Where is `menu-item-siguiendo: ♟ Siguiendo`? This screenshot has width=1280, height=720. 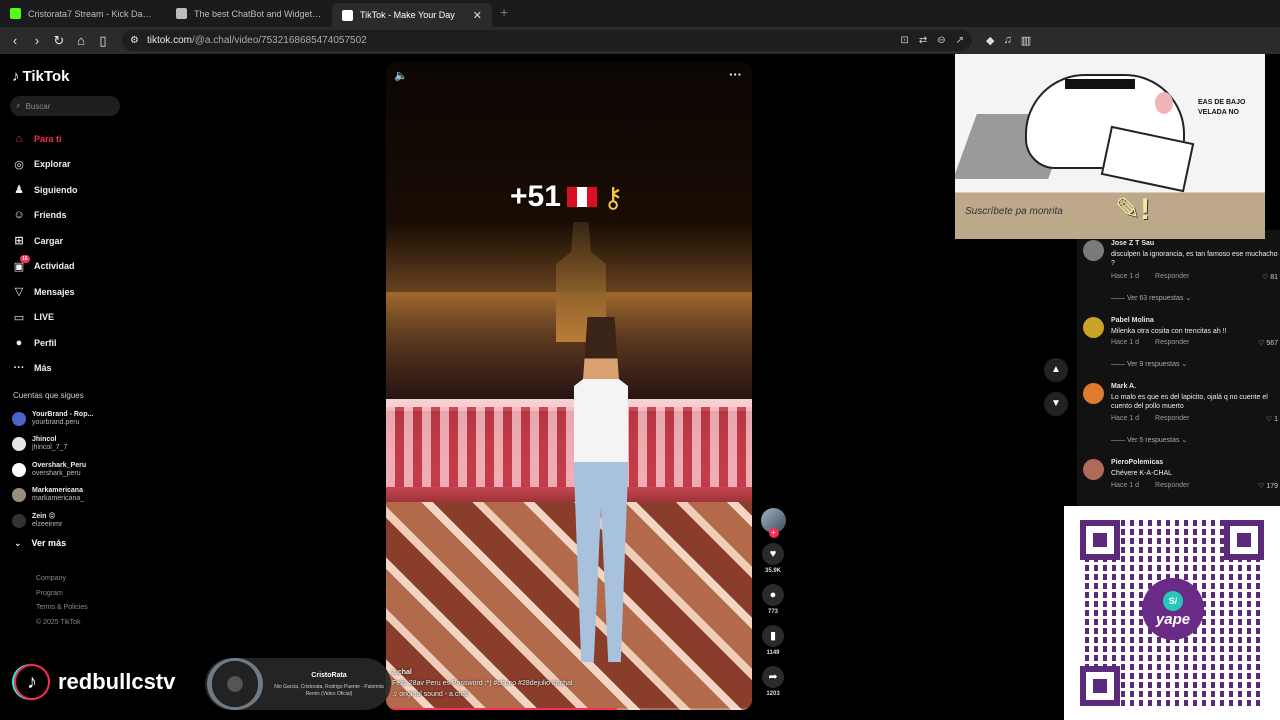
menu-item-siguiendo: ♟ Siguiendo is located at coordinates (67, 190).